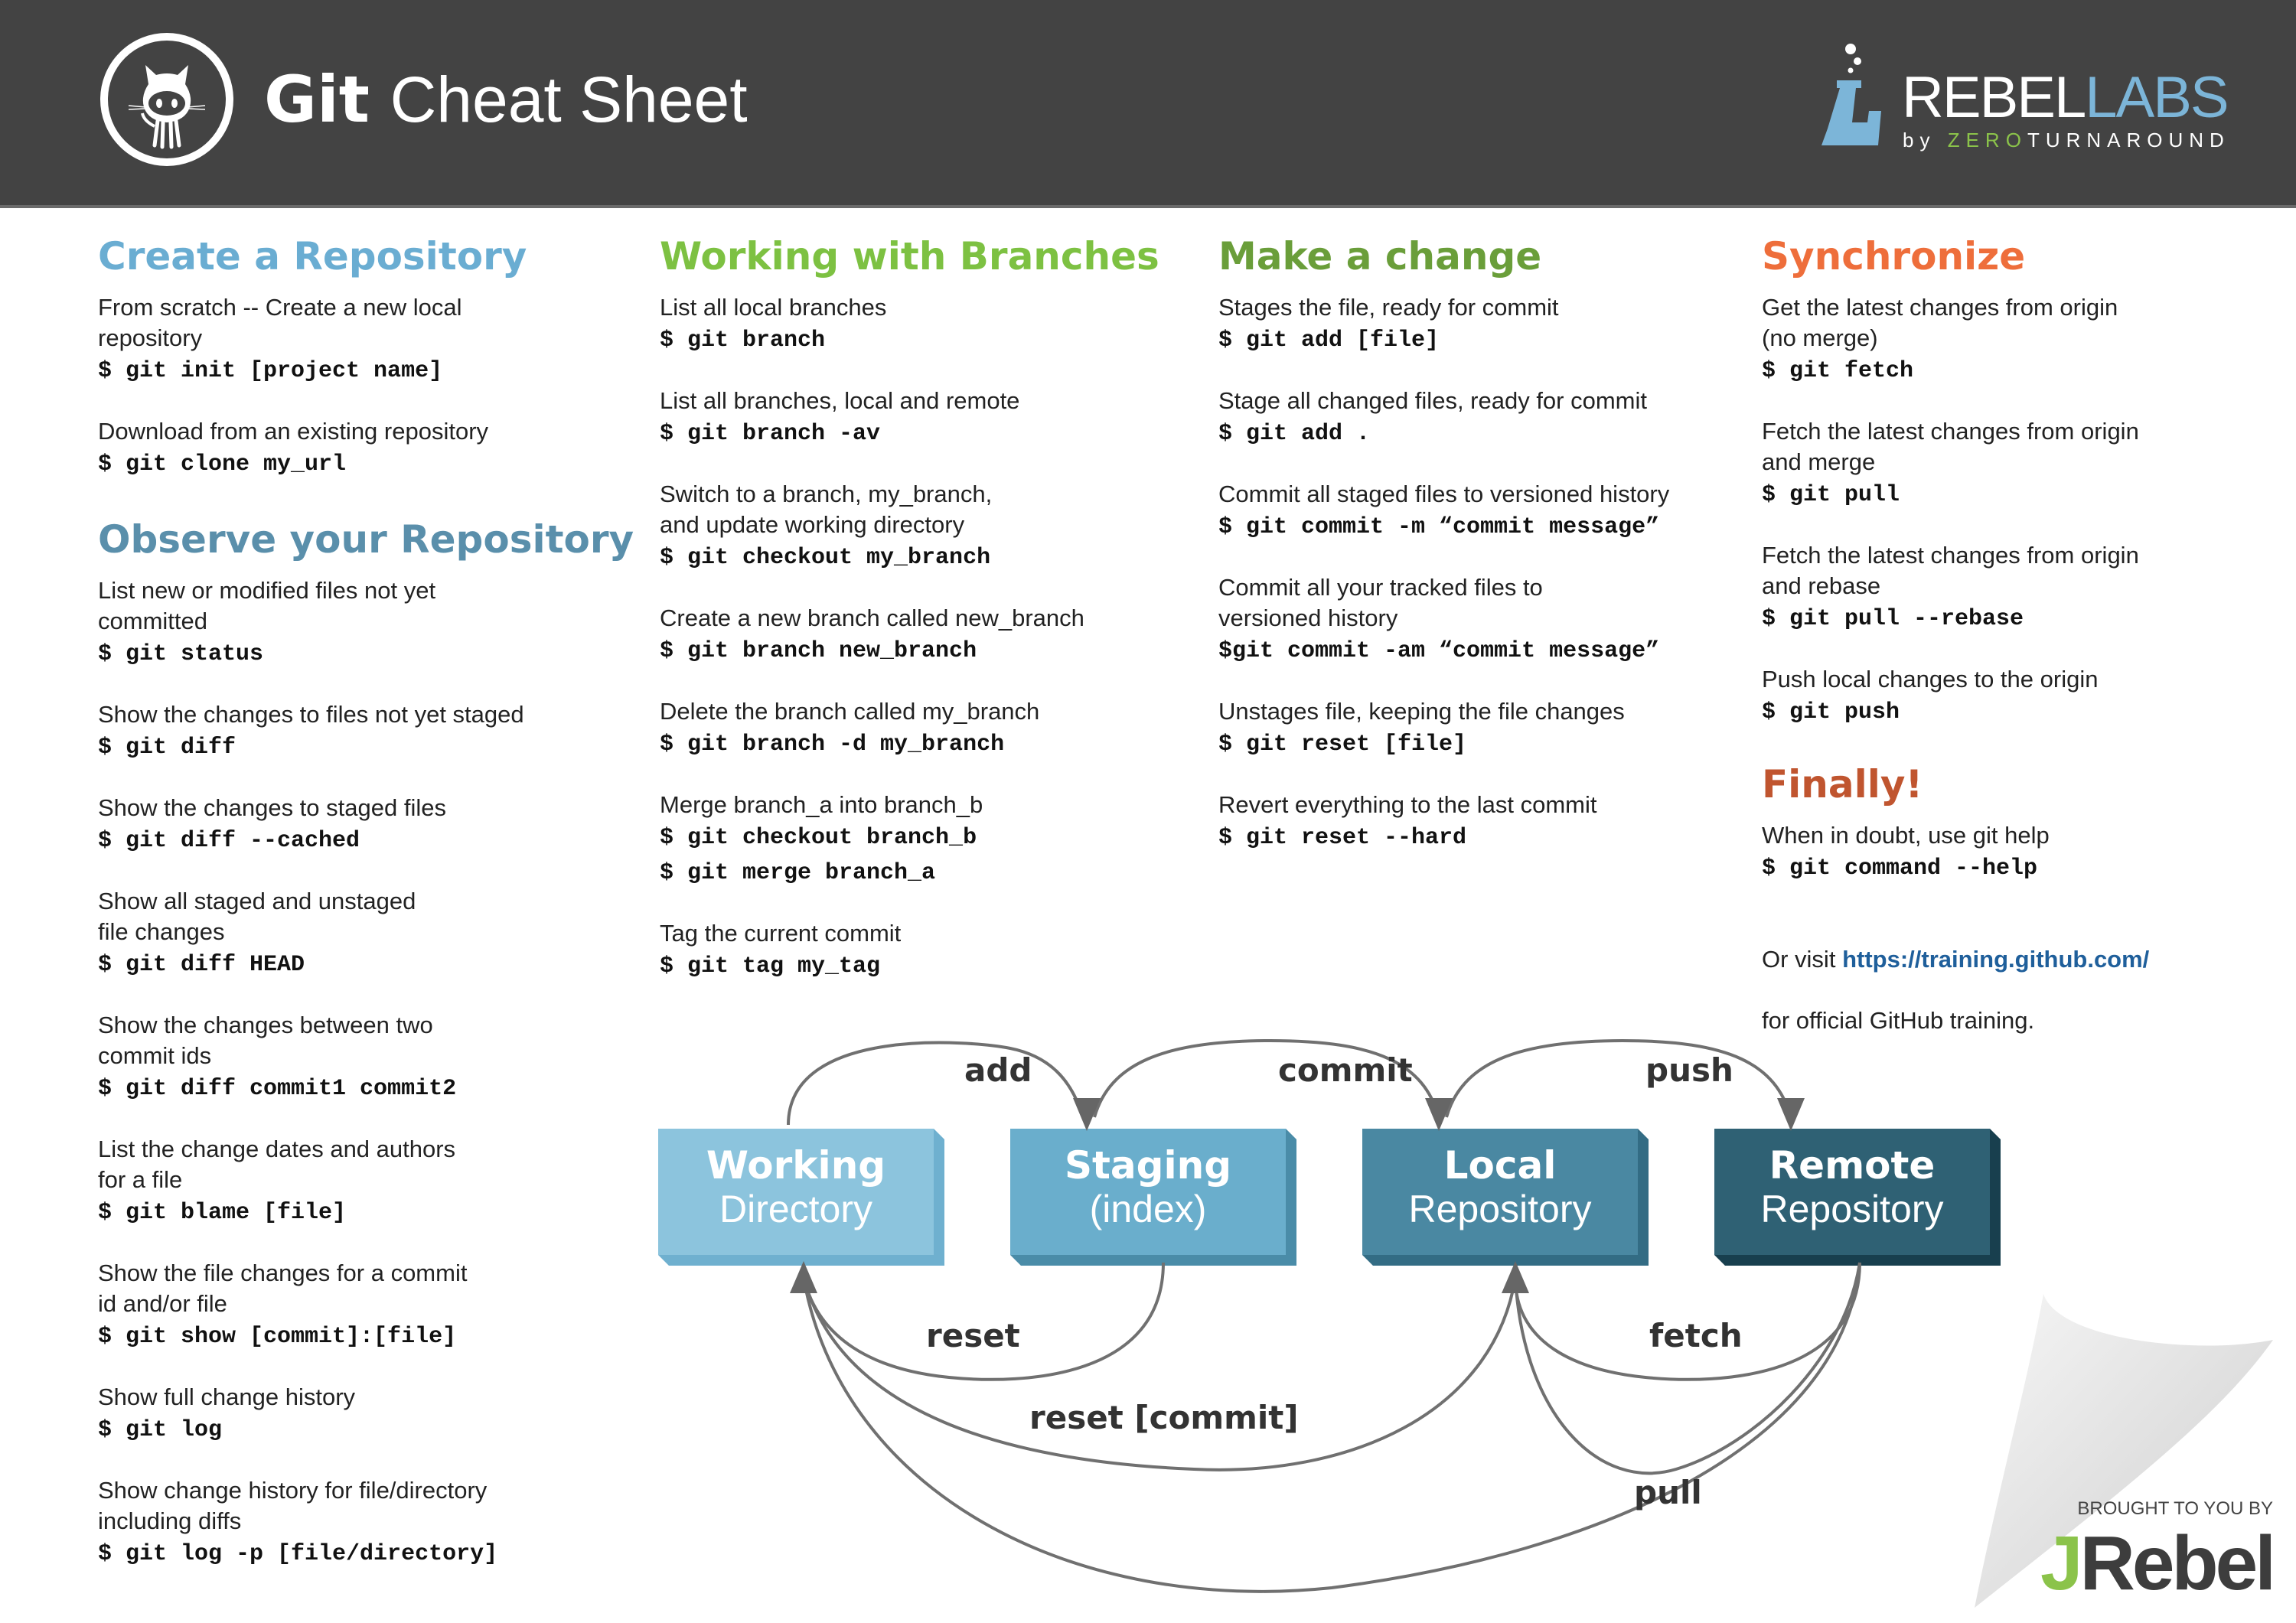 The width and height of the screenshot is (2296, 1623). Describe the element at coordinates (1696, 1335) in the screenshot. I see `arrow-label-fetch: fetch` at that location.